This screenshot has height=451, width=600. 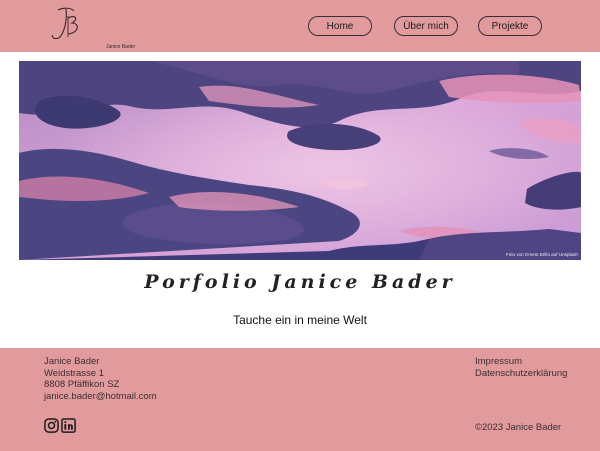 What do you see at coordinates (64, 23) in the screenshot?
I see `jb-monogram-icon` at bounding box center [64, 23].